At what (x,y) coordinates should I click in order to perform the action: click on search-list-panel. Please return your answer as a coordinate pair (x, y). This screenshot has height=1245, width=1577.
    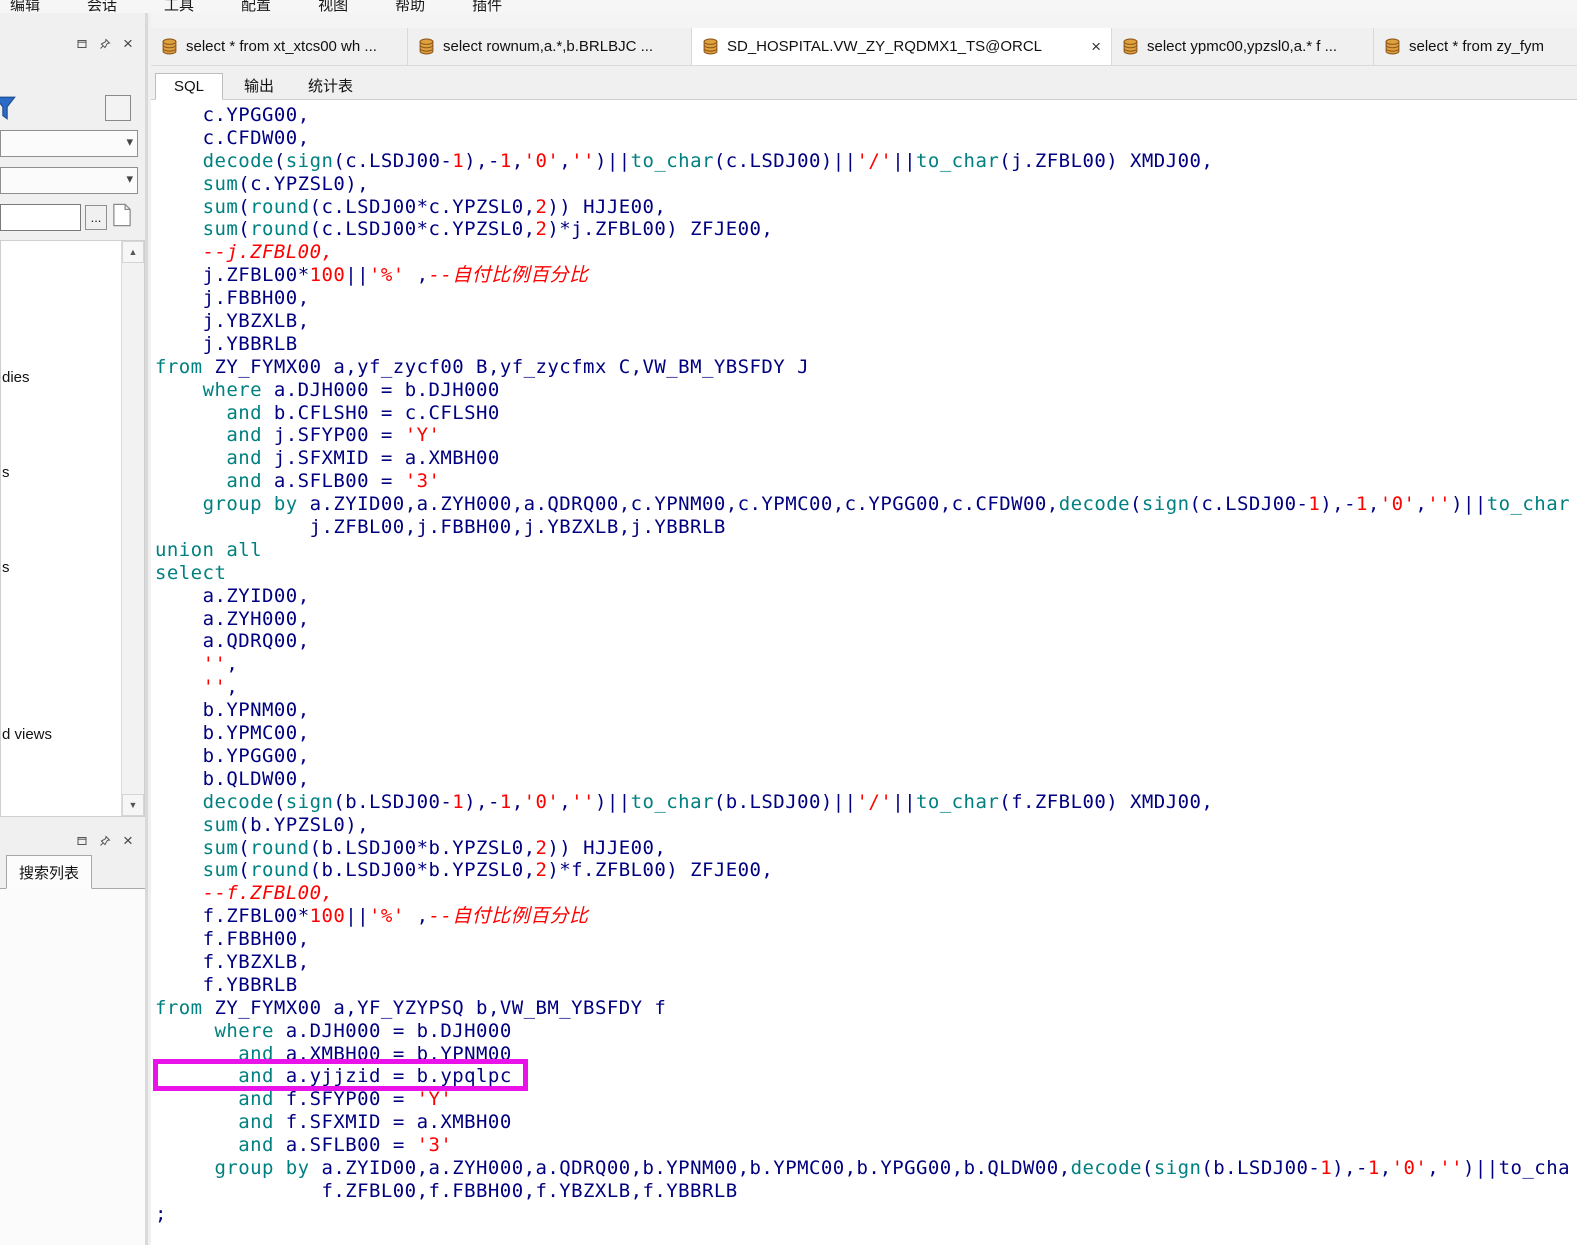
    Looking at the image, I should click on (72, 1067).